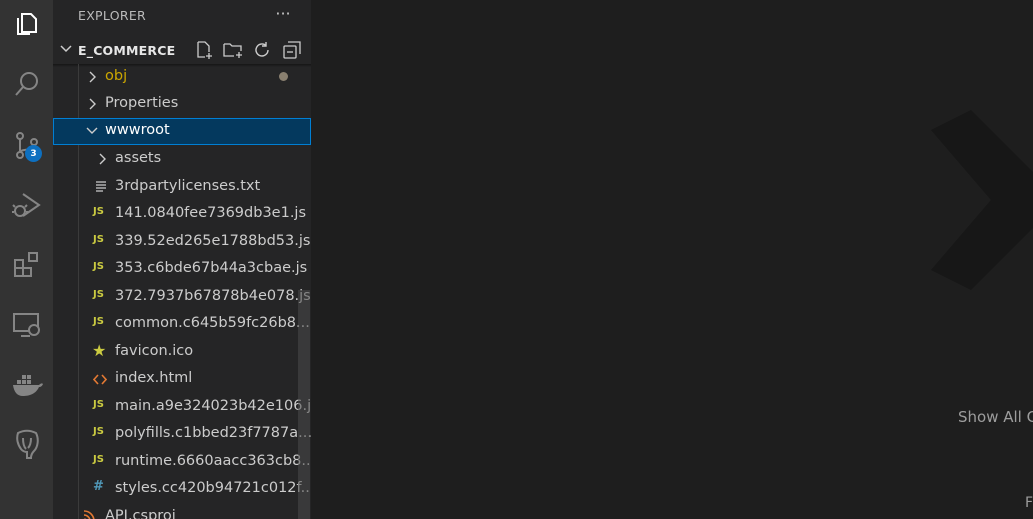 This screenshot has height=519, width=1033. I want to click on tree-label: Properties, so click(142, 103).